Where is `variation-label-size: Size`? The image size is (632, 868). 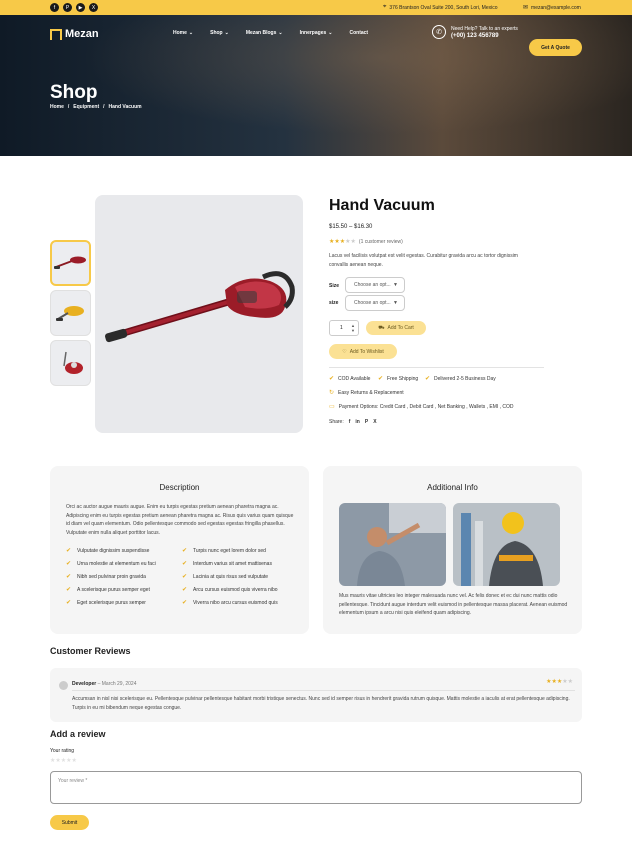
variation-label-size: Size is located at coordinates (334, 286).